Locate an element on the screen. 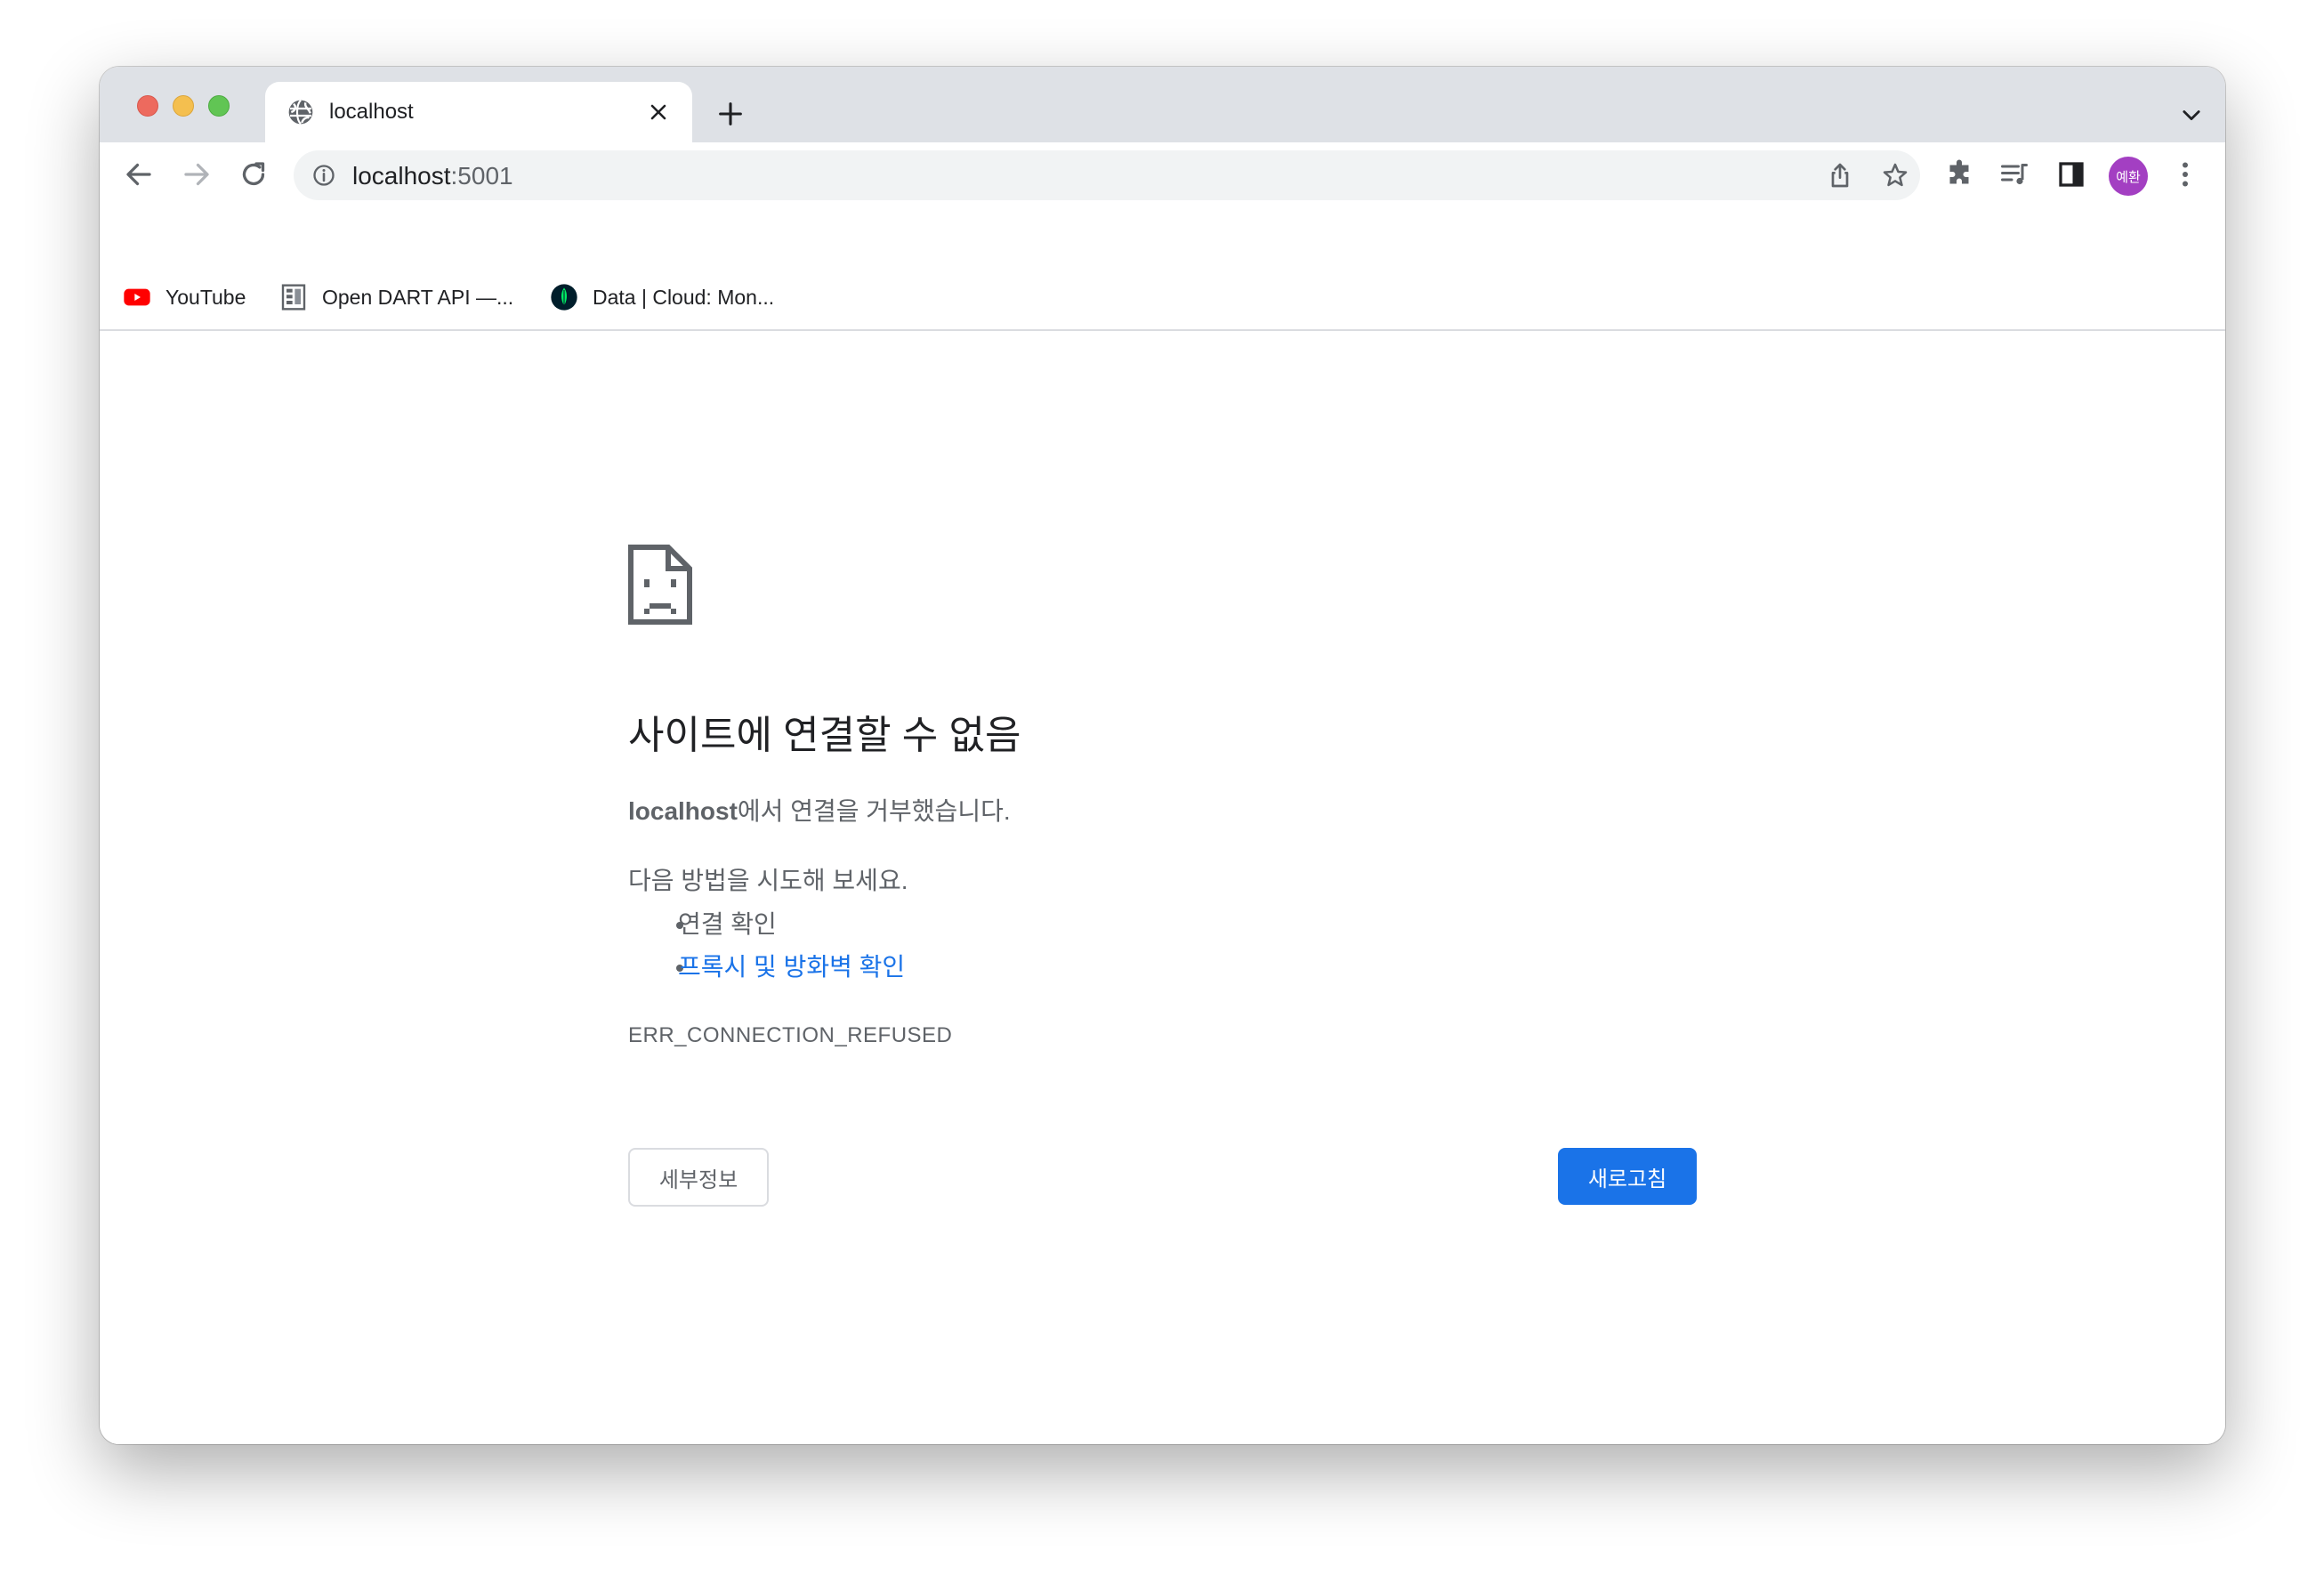 This screenshot has width=2324, height=1575. share-icon is located at coordinates (1840, 175).